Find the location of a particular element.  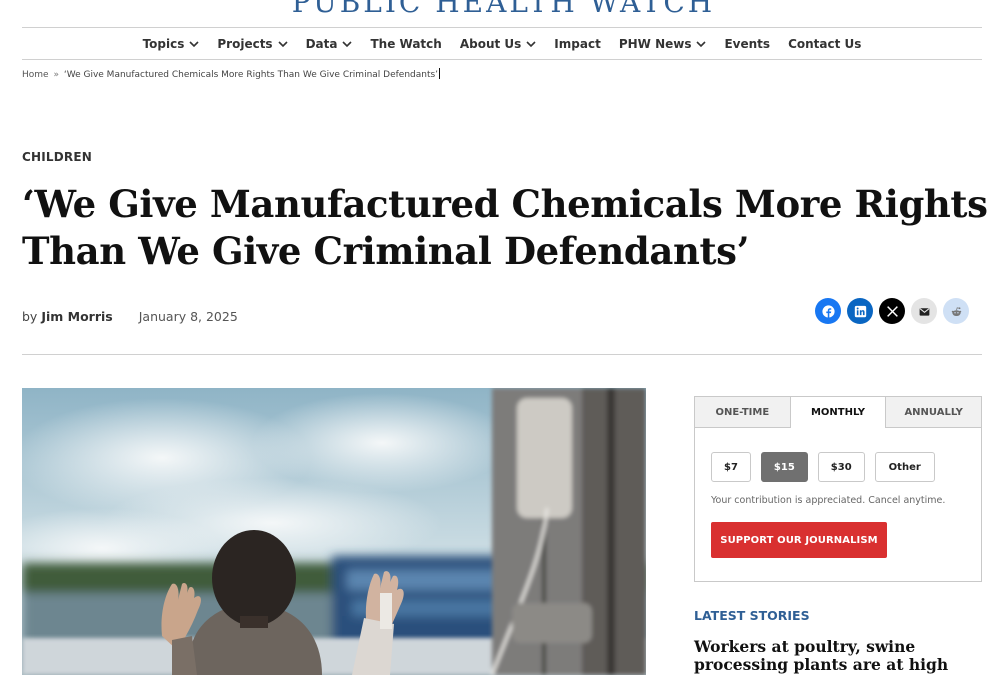

nav-item-label: Impact is located at coordinates (577, 43).